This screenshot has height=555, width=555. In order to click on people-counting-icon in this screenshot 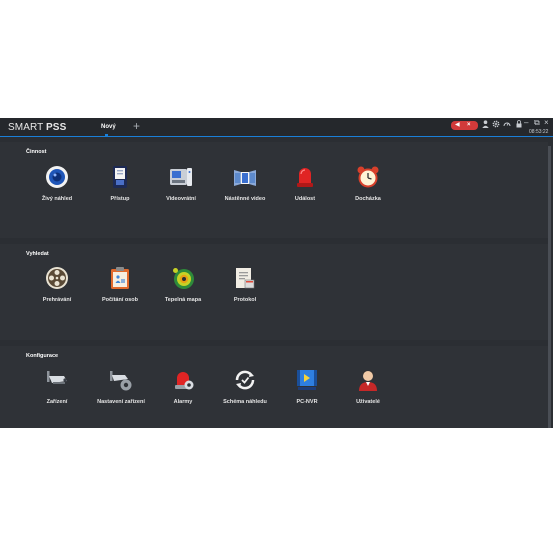, I will do `click(120, 278)`.